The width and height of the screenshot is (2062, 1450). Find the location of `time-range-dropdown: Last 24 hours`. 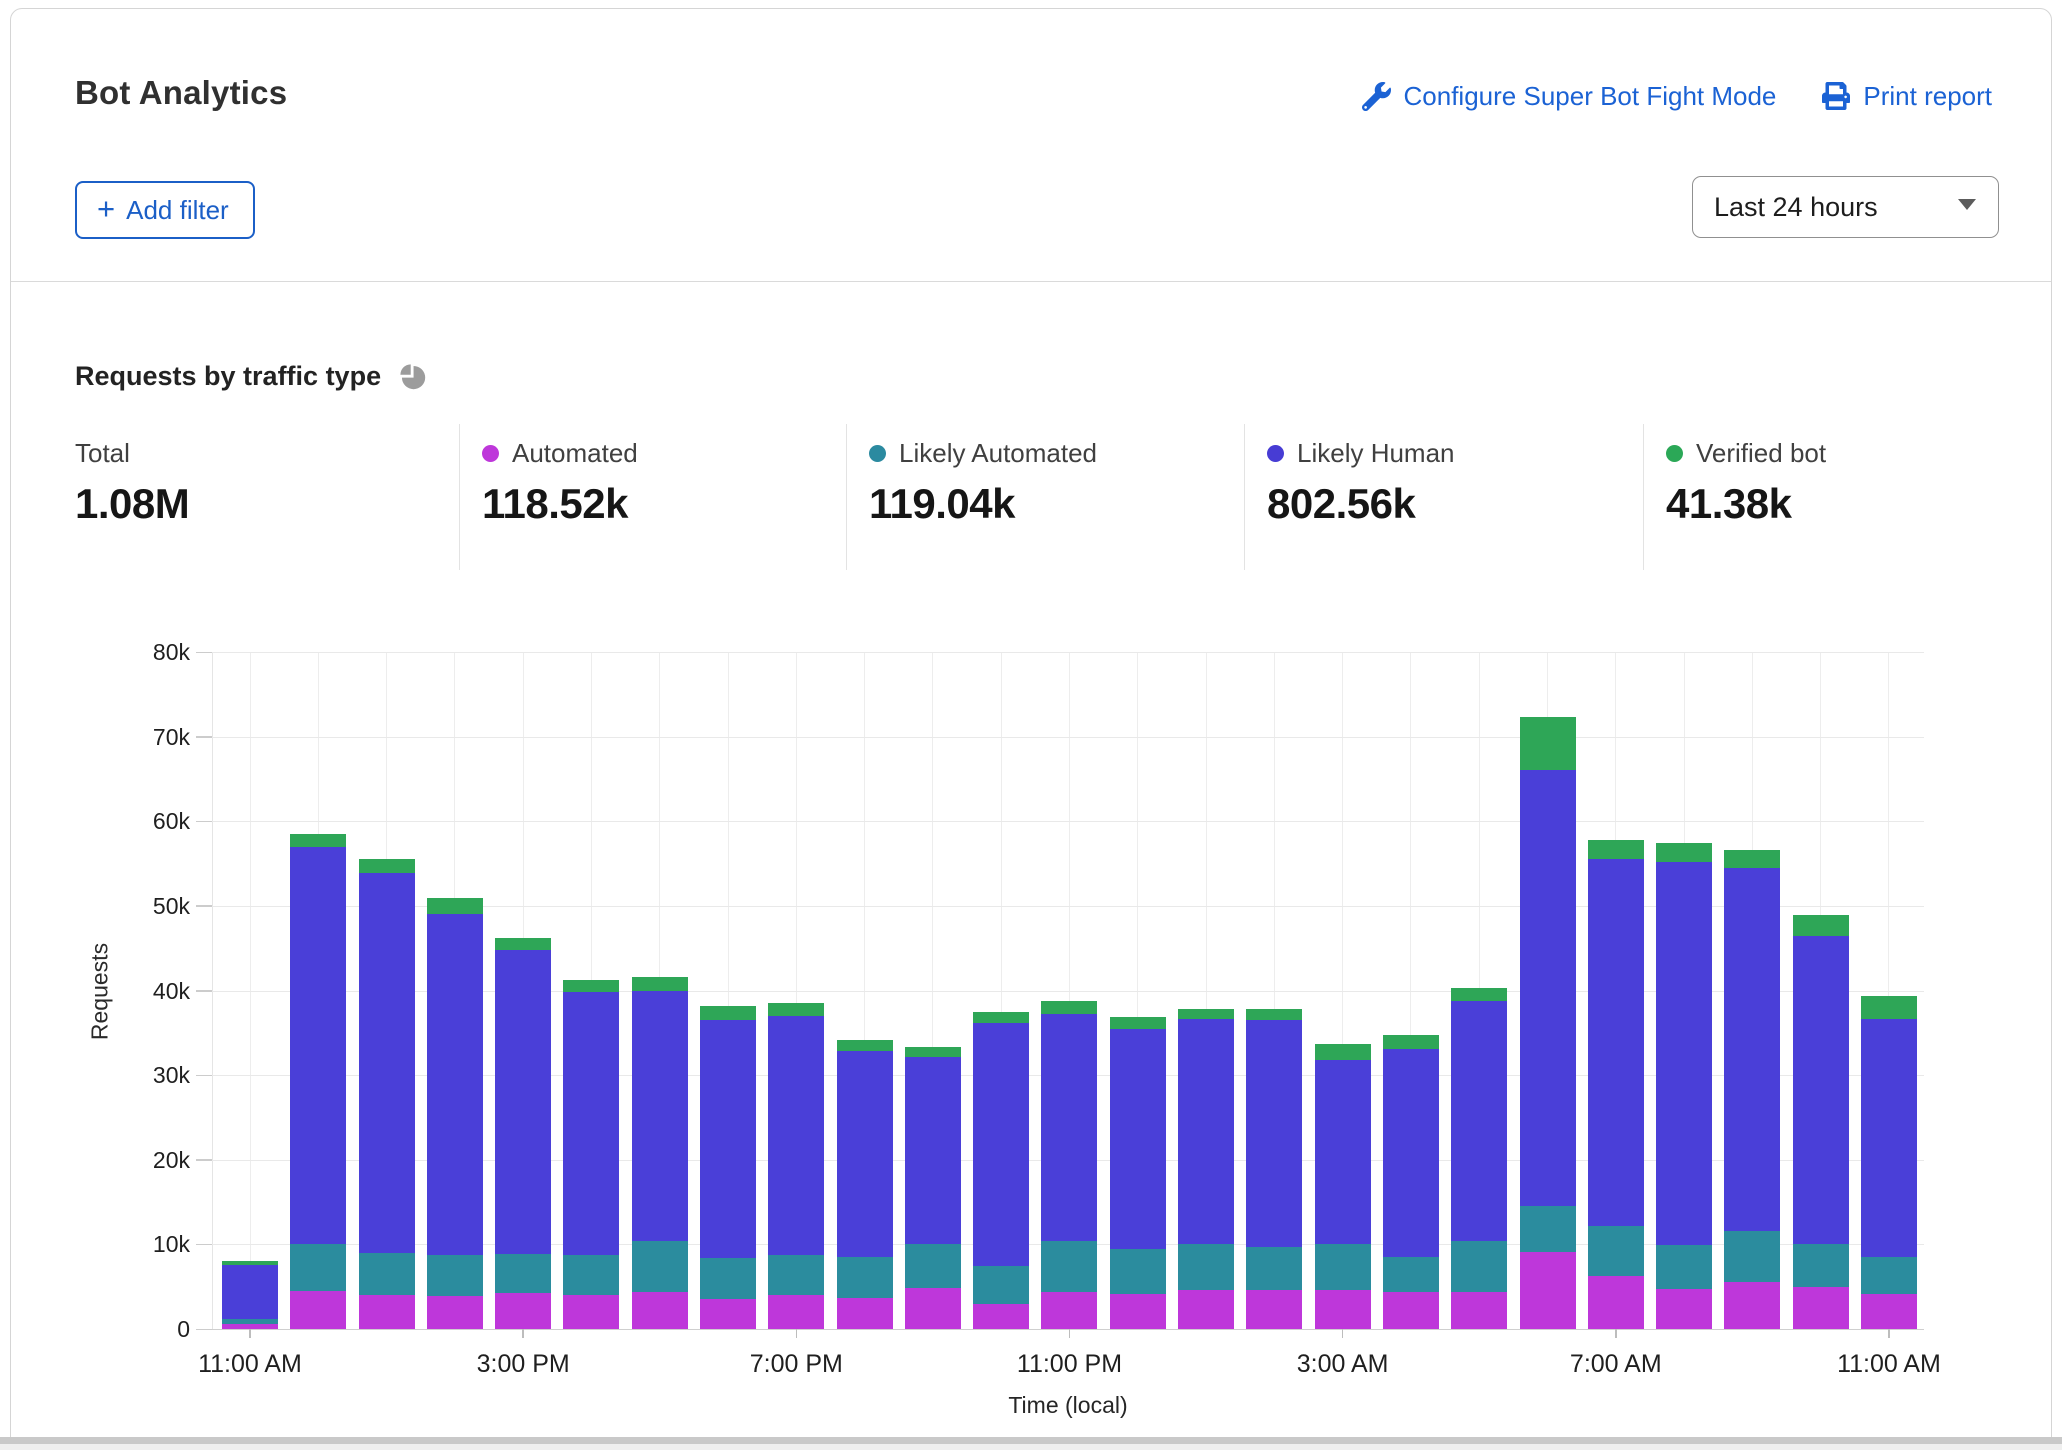

time-range-dropdown: Last 24 hours is located at coordinates (1845, 207).